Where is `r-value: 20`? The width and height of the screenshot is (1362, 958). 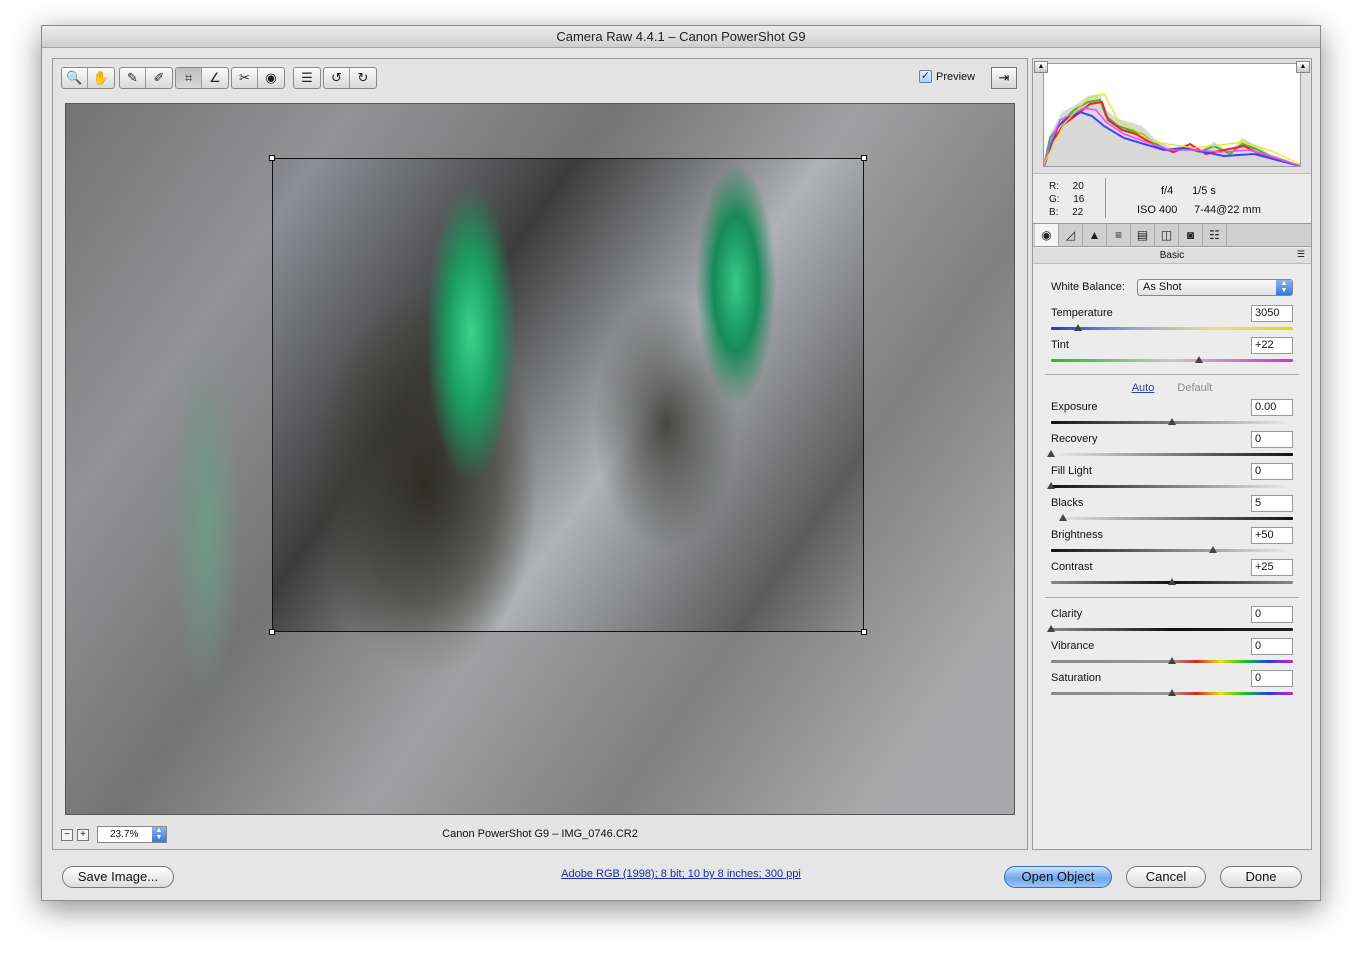 r-value: 20 is located at coordinates (1078, 186).